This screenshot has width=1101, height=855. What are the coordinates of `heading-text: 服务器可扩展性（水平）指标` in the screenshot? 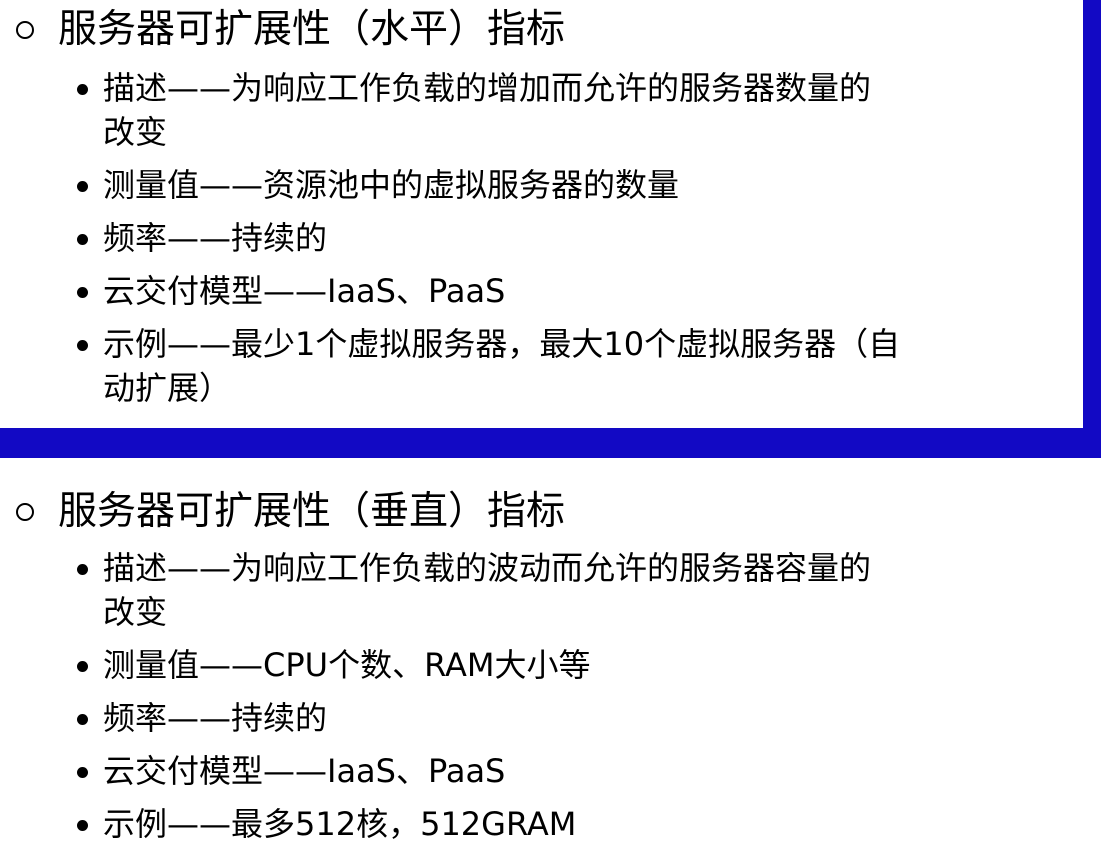 It's located at (312, 29).